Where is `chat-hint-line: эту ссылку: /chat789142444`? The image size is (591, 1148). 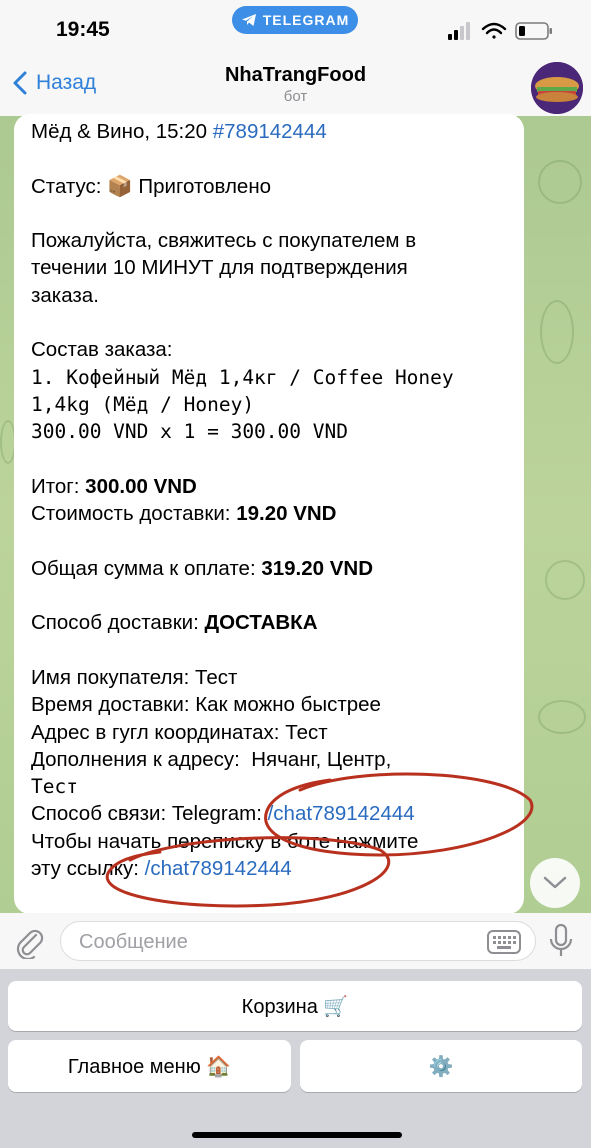 chat-hint-line: эту ссылку: /chat789142444 is located at coordinates (275, 868).